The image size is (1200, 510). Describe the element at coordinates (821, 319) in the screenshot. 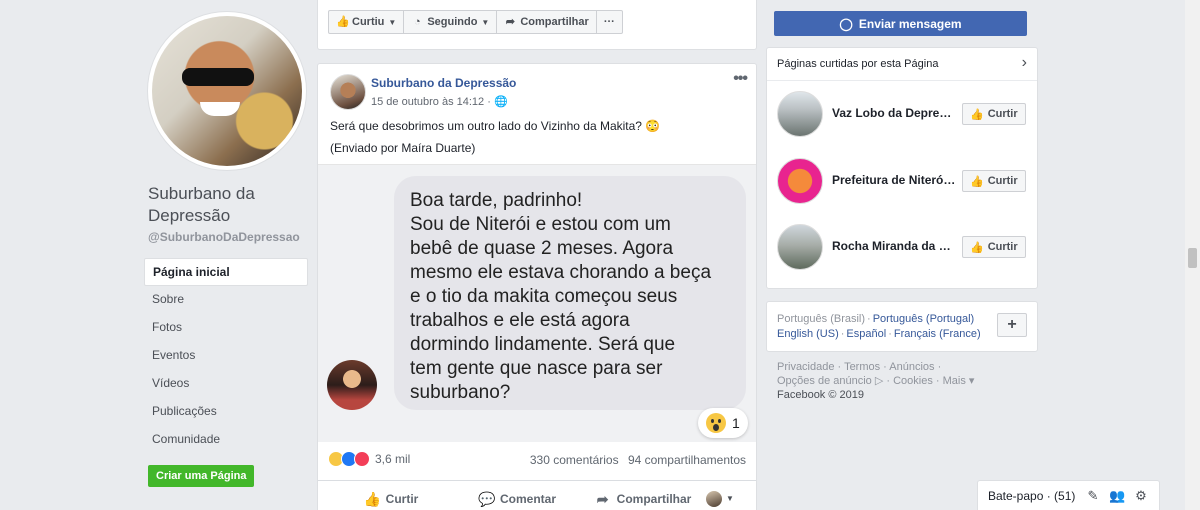

I see `current-language: Português (Brasil)` at that location.